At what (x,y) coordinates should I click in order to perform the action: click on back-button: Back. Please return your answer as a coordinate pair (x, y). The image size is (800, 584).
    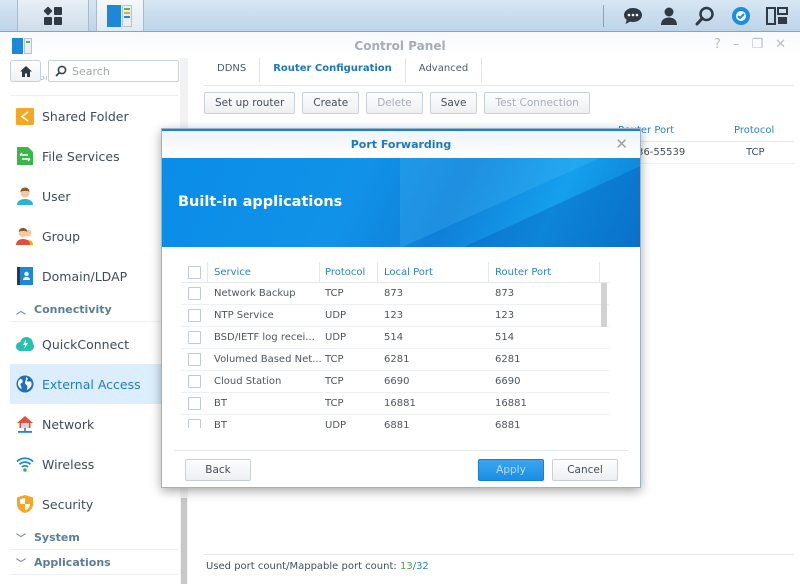
    Looking at the image, I should click on (218, 470).